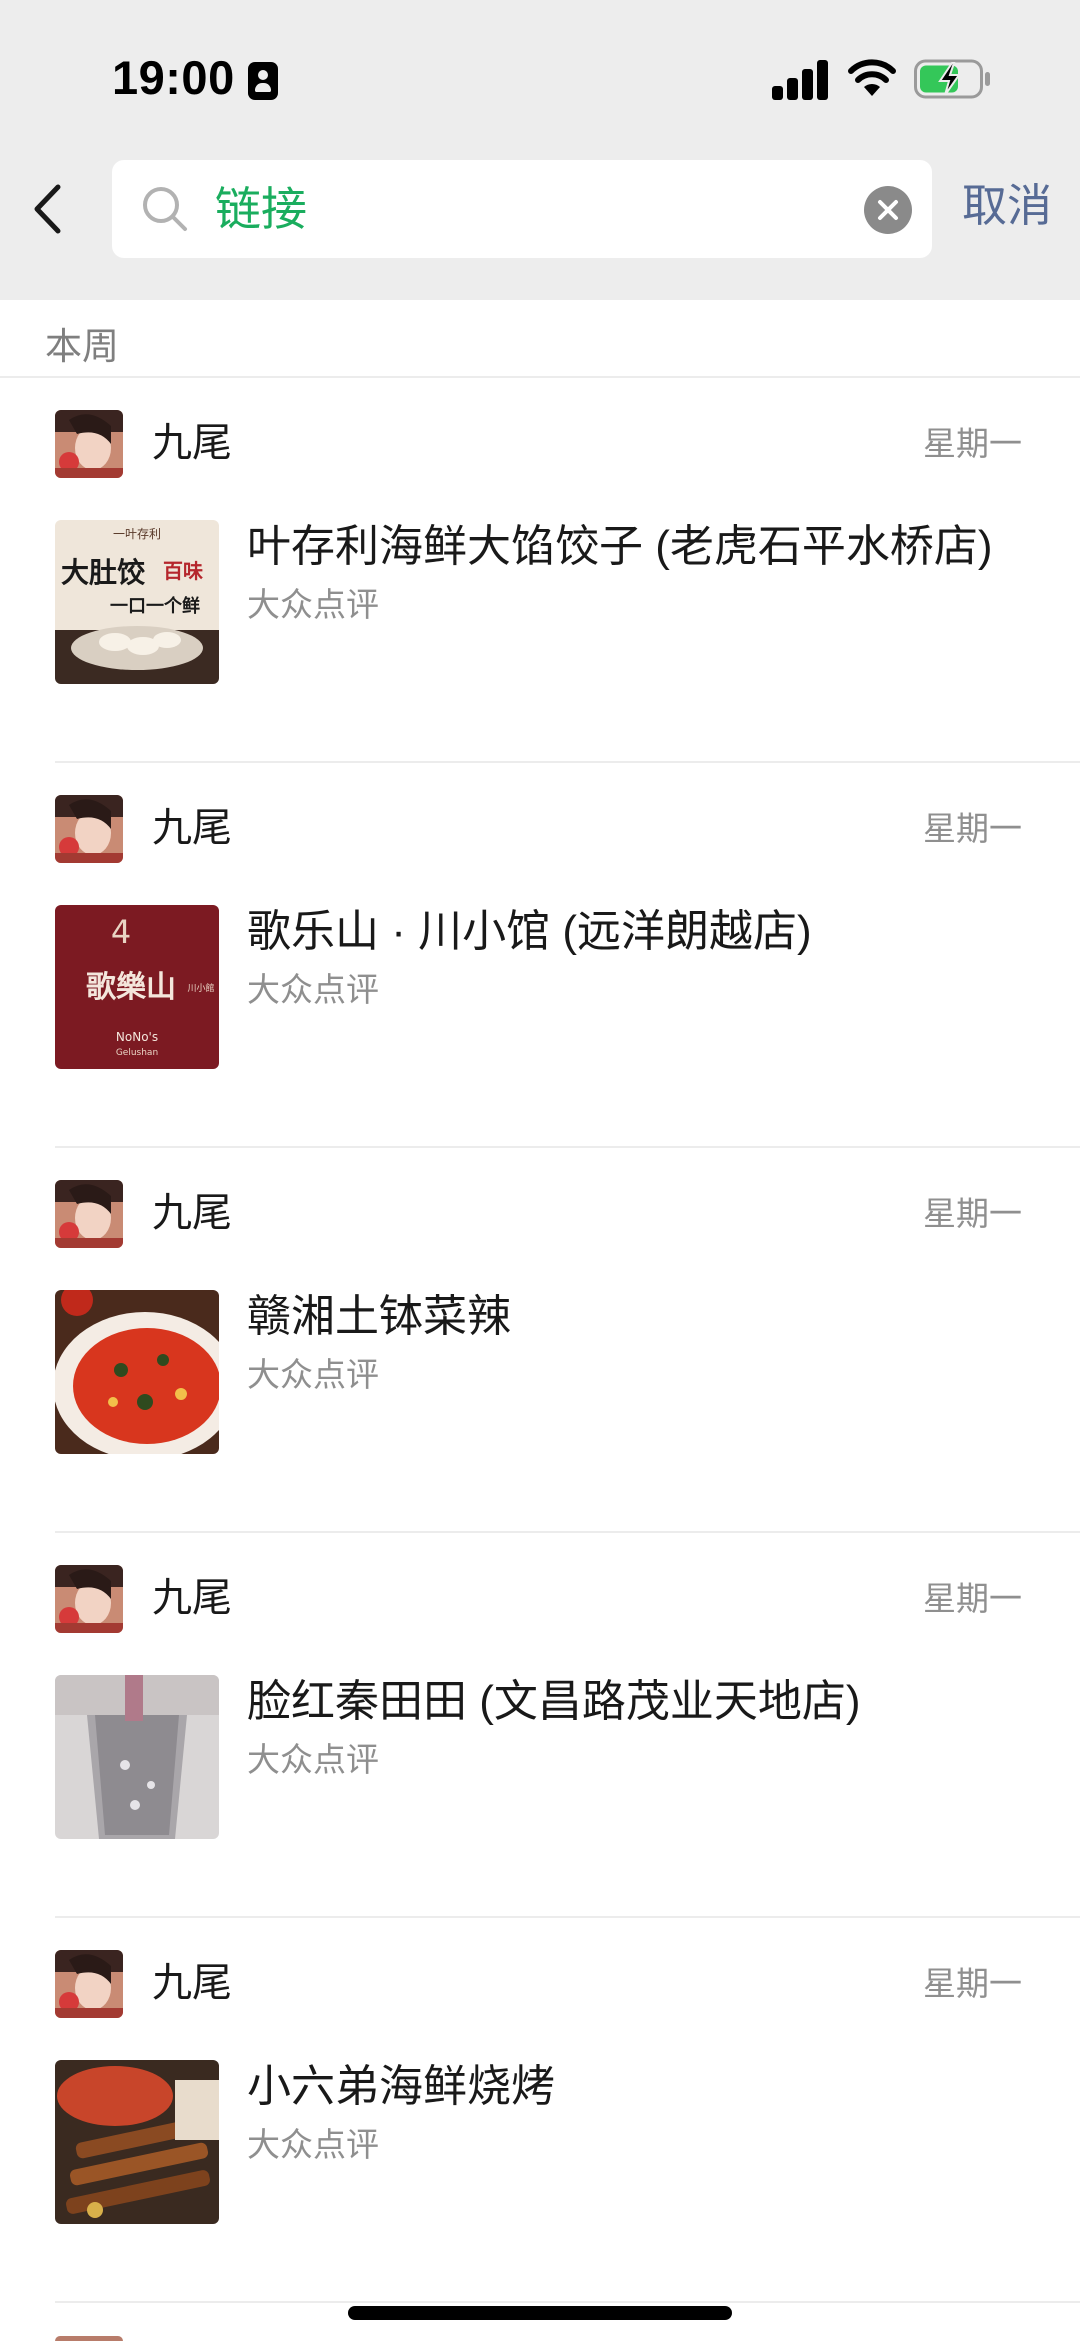  What do you see at coordinates (554, 1701) in the screenshot?
I see `link-title: 脸红秦田田 (文昌路茂业天地店)` at bounding box center [554, 1701].